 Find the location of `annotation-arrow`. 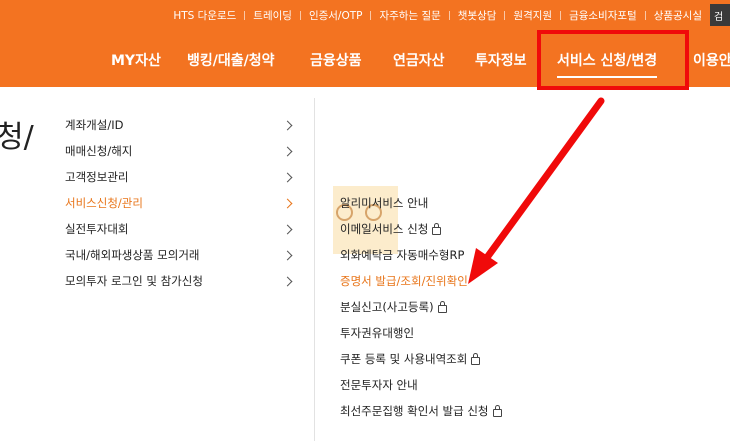

annotation-arrow is located at coordinates (536, 190).